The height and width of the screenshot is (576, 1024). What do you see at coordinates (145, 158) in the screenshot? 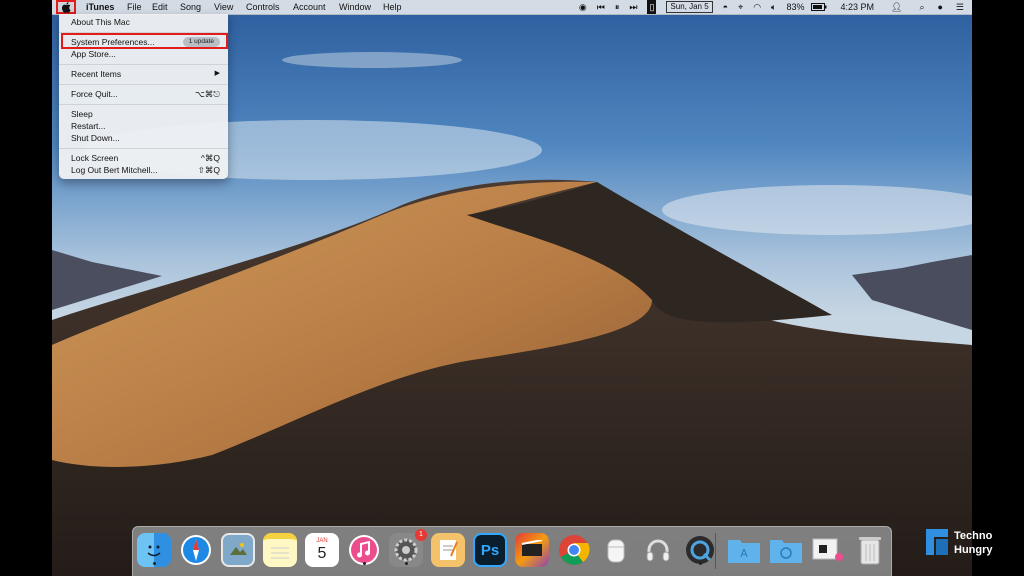
I see `menu-item-lock-screen: Lock Screen ^⌘Q` at bounding box center [145, 158].